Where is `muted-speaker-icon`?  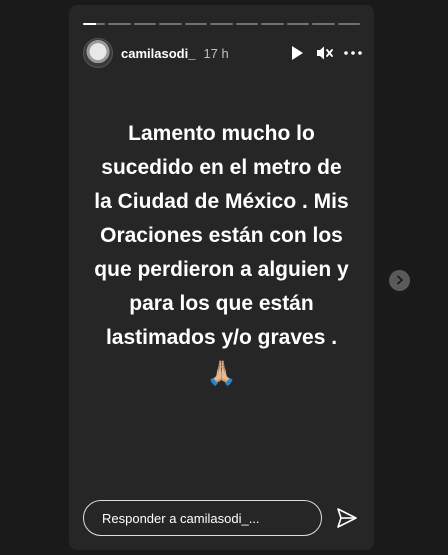
muted-speaker-icon is located at coordinates (325, 53).